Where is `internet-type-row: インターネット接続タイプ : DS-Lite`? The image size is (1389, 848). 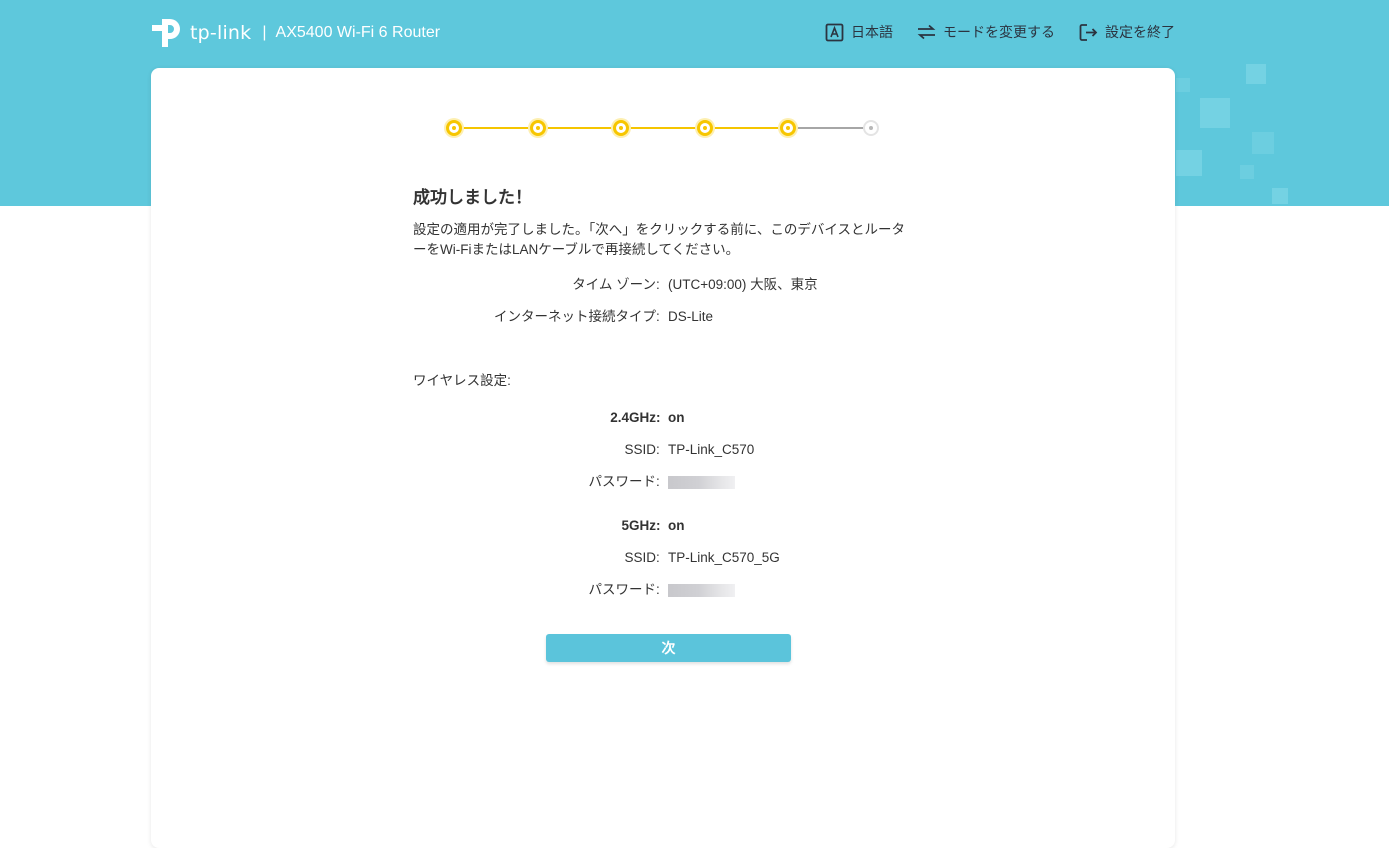 internet-type-row: インターネット接続タイプ : DS-Lite is located at coordinates (563, 317).